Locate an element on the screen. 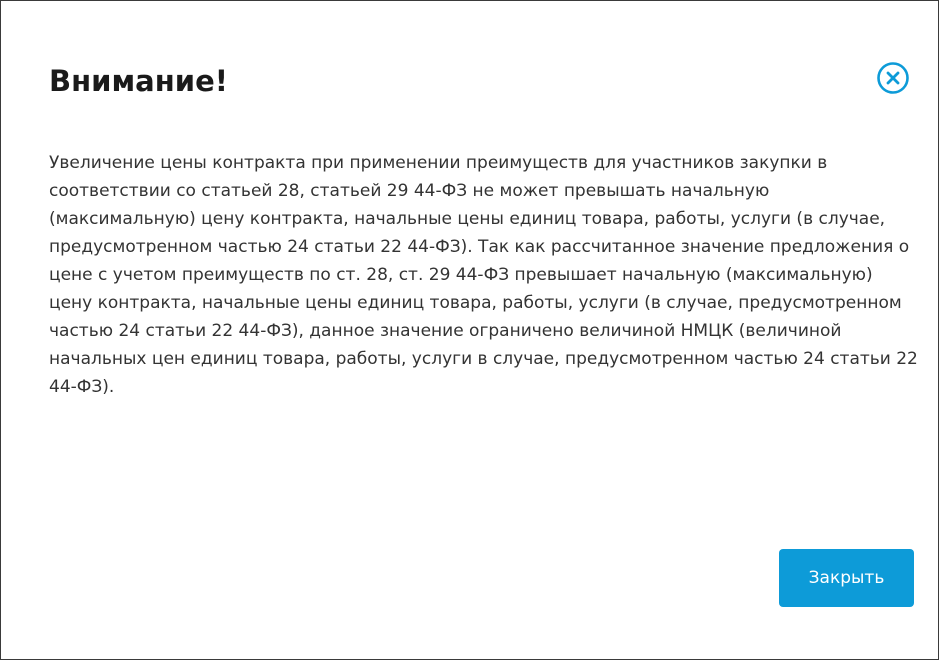 Image resolution: width=941 pixels, height=660 pixels. close-circle-icon is located at coordinates (893, 78).